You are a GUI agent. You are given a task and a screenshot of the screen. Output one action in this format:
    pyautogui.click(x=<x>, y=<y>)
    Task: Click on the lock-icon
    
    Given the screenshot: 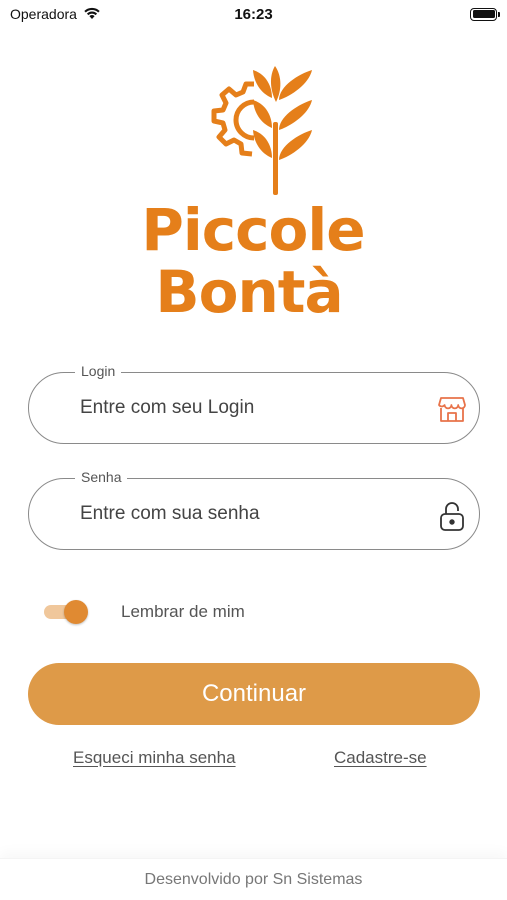 What is the action you would take?
    pyautogui.click(x=452, y=515)
    